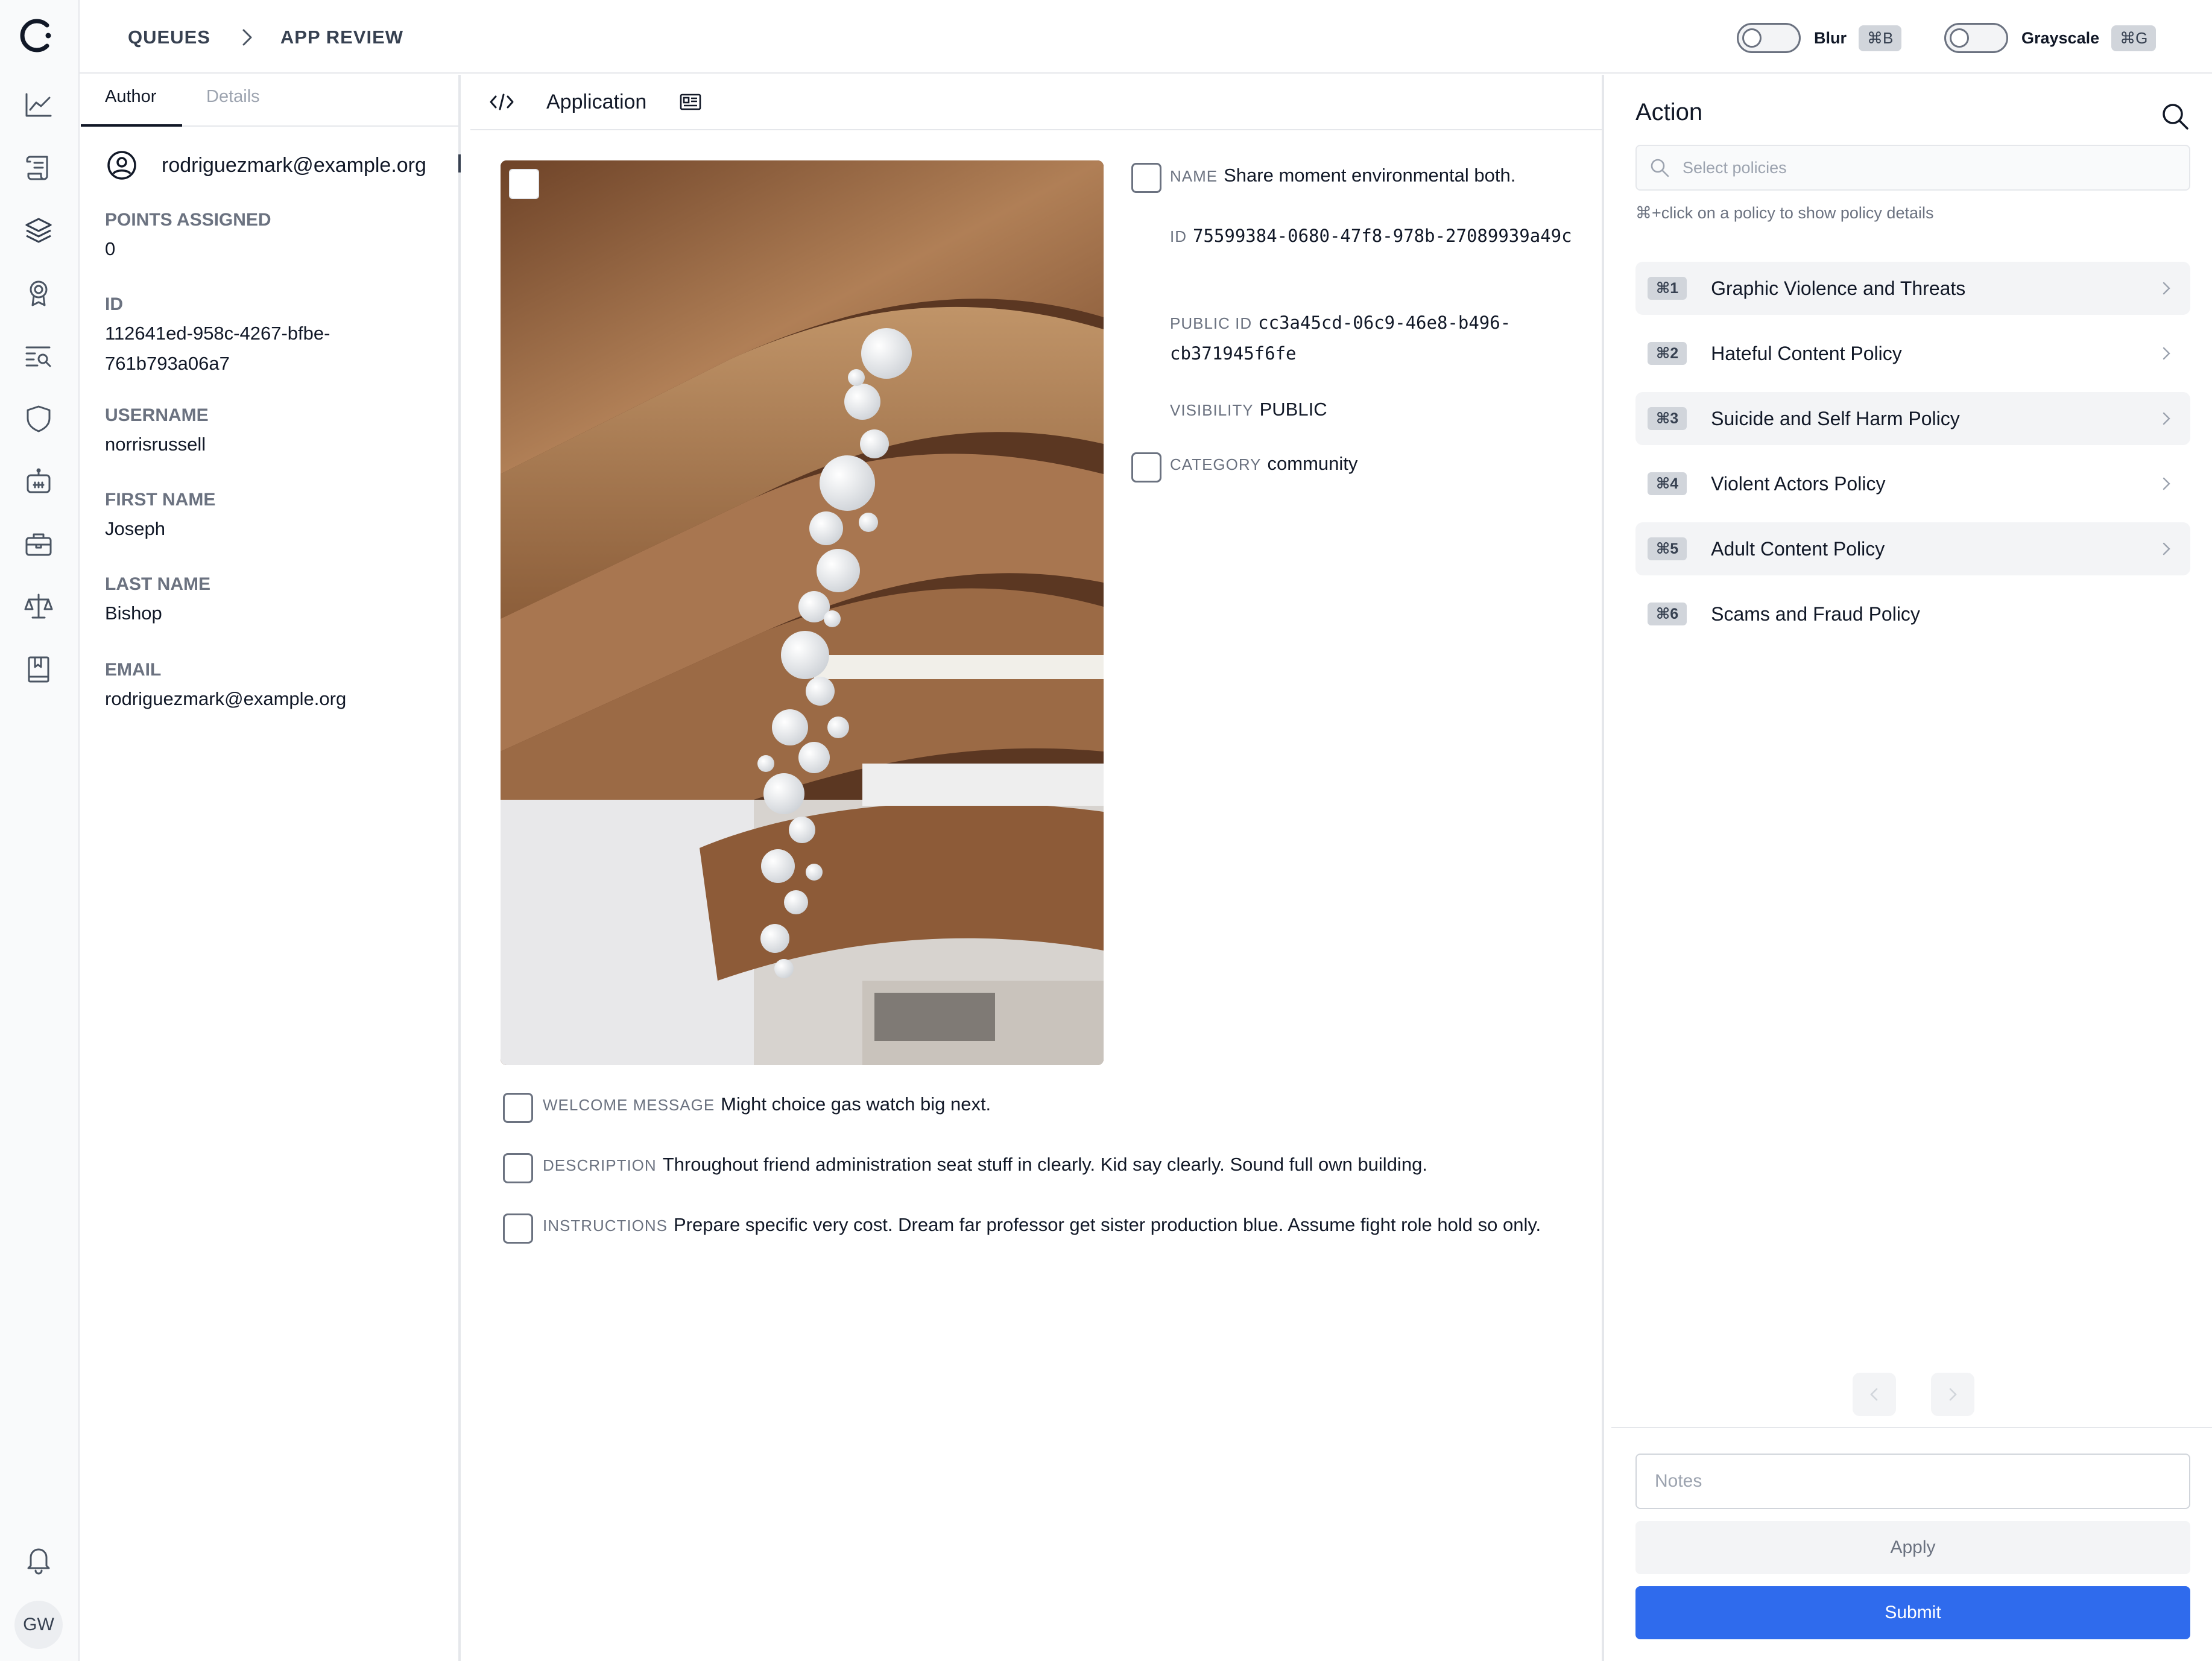 The height and width of the screenshot is (1661, 2212). I want to click on blur-toggle, so click(1769, 38).